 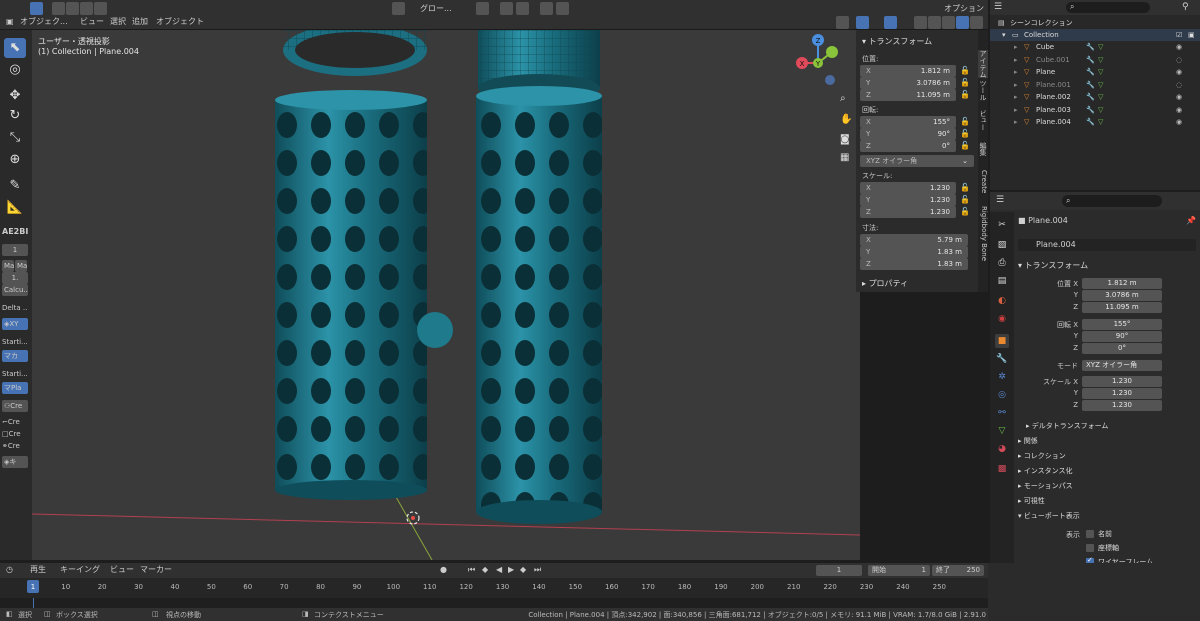 What do you see at coordinates (914, 264) in the screenshot?
I see `dimensions-z-field: Z 1.83 m` at bounding box center [914, 264].